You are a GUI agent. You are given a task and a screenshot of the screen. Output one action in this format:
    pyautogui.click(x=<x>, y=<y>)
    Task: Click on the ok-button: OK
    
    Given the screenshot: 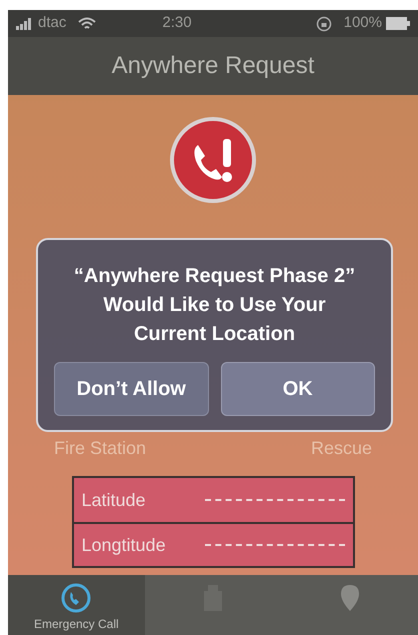 What is the action you would take?
    pyautogui.click(x=297, y=389)
    